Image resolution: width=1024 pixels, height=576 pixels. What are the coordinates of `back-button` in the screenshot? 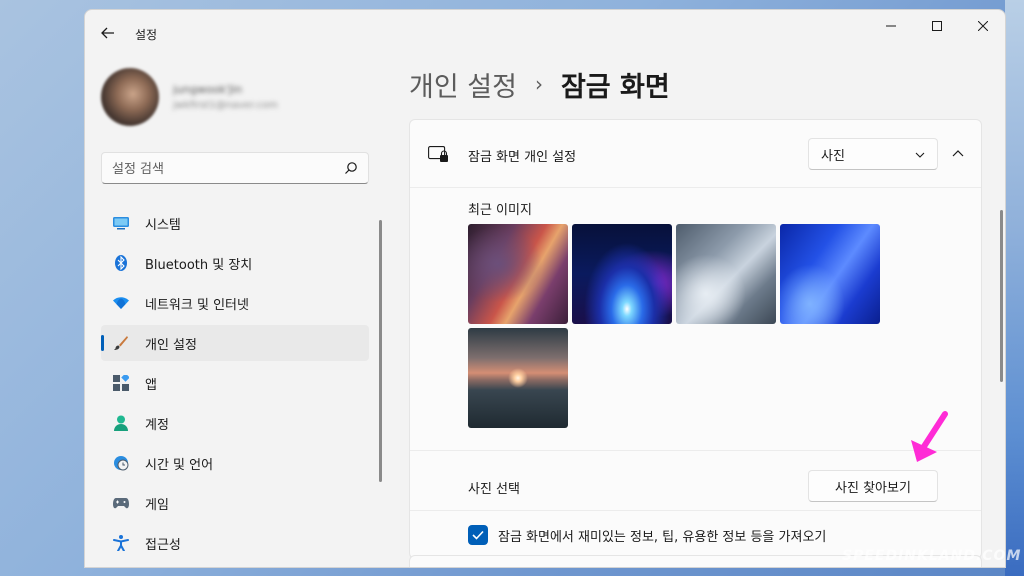 It's located at (108, 33).